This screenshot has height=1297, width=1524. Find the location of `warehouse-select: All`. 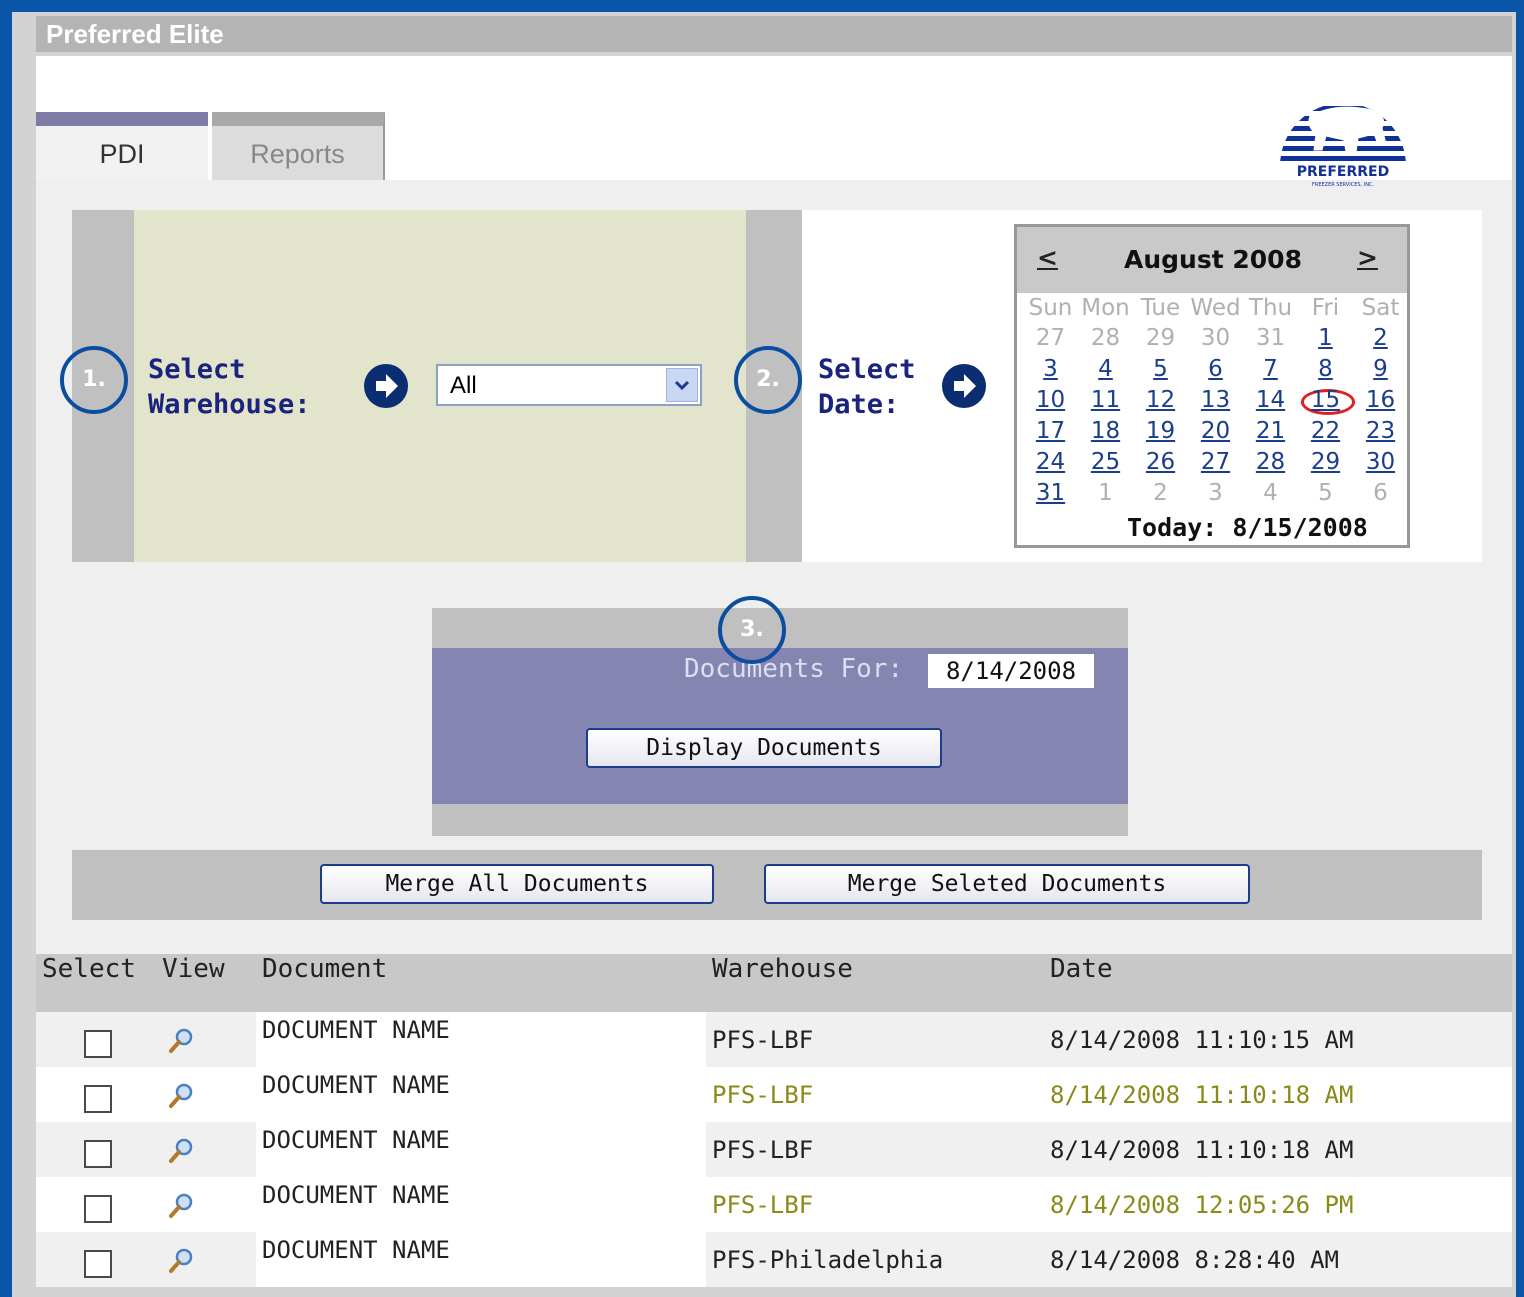

warehouse-select: All is located at coordinates (569, 385).